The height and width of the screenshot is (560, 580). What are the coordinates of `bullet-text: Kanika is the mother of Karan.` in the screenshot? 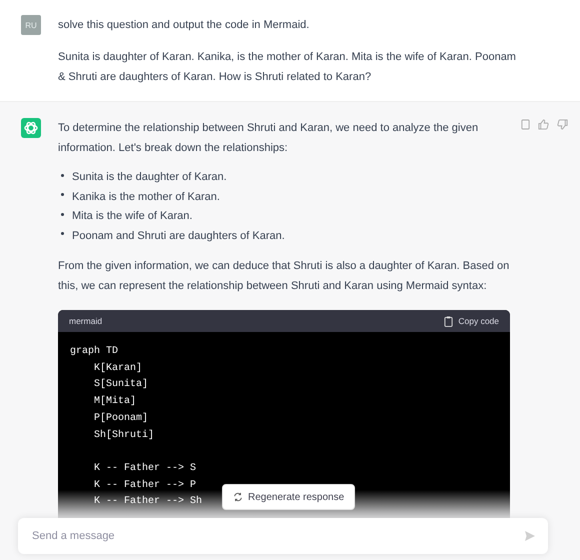 It's located at (146, 197).